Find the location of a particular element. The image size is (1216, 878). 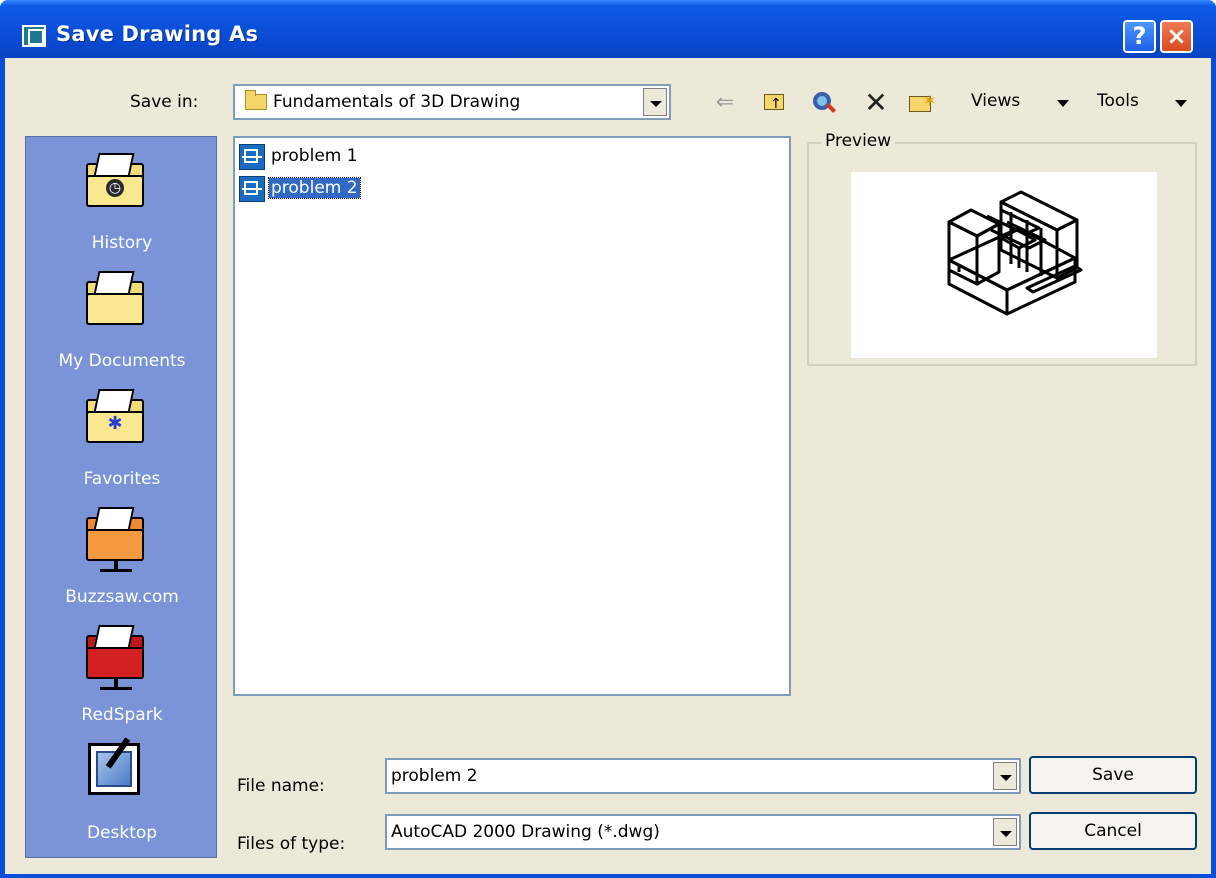

file-name-label: File name: is located at coordinates (281, 786).